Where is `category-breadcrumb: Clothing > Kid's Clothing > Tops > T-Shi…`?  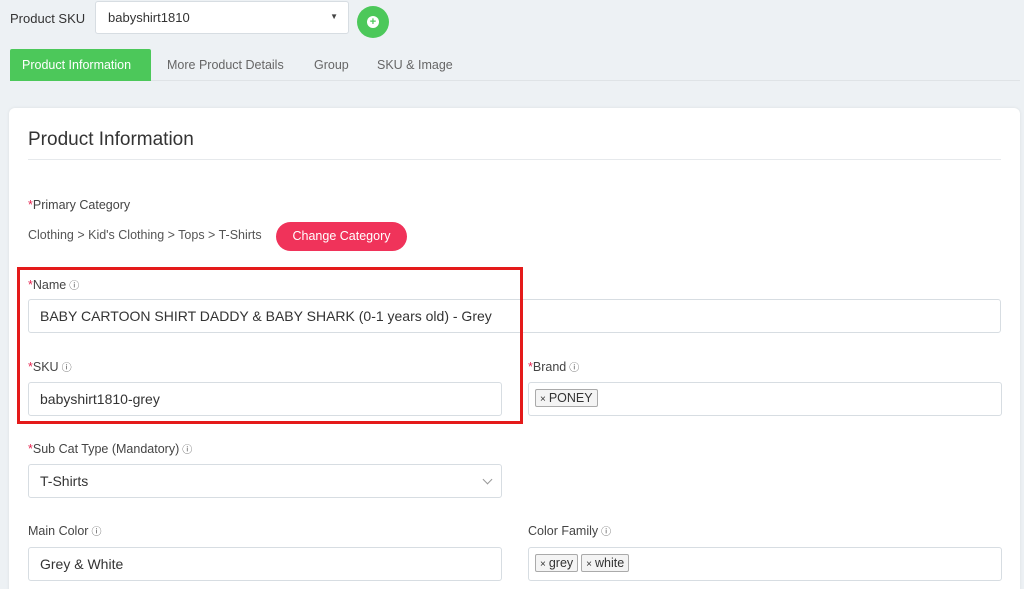 category-breadcrumb: Clothing > Kid's Clothing > Tops > T-Shi… is located at coordinates (145, 235).